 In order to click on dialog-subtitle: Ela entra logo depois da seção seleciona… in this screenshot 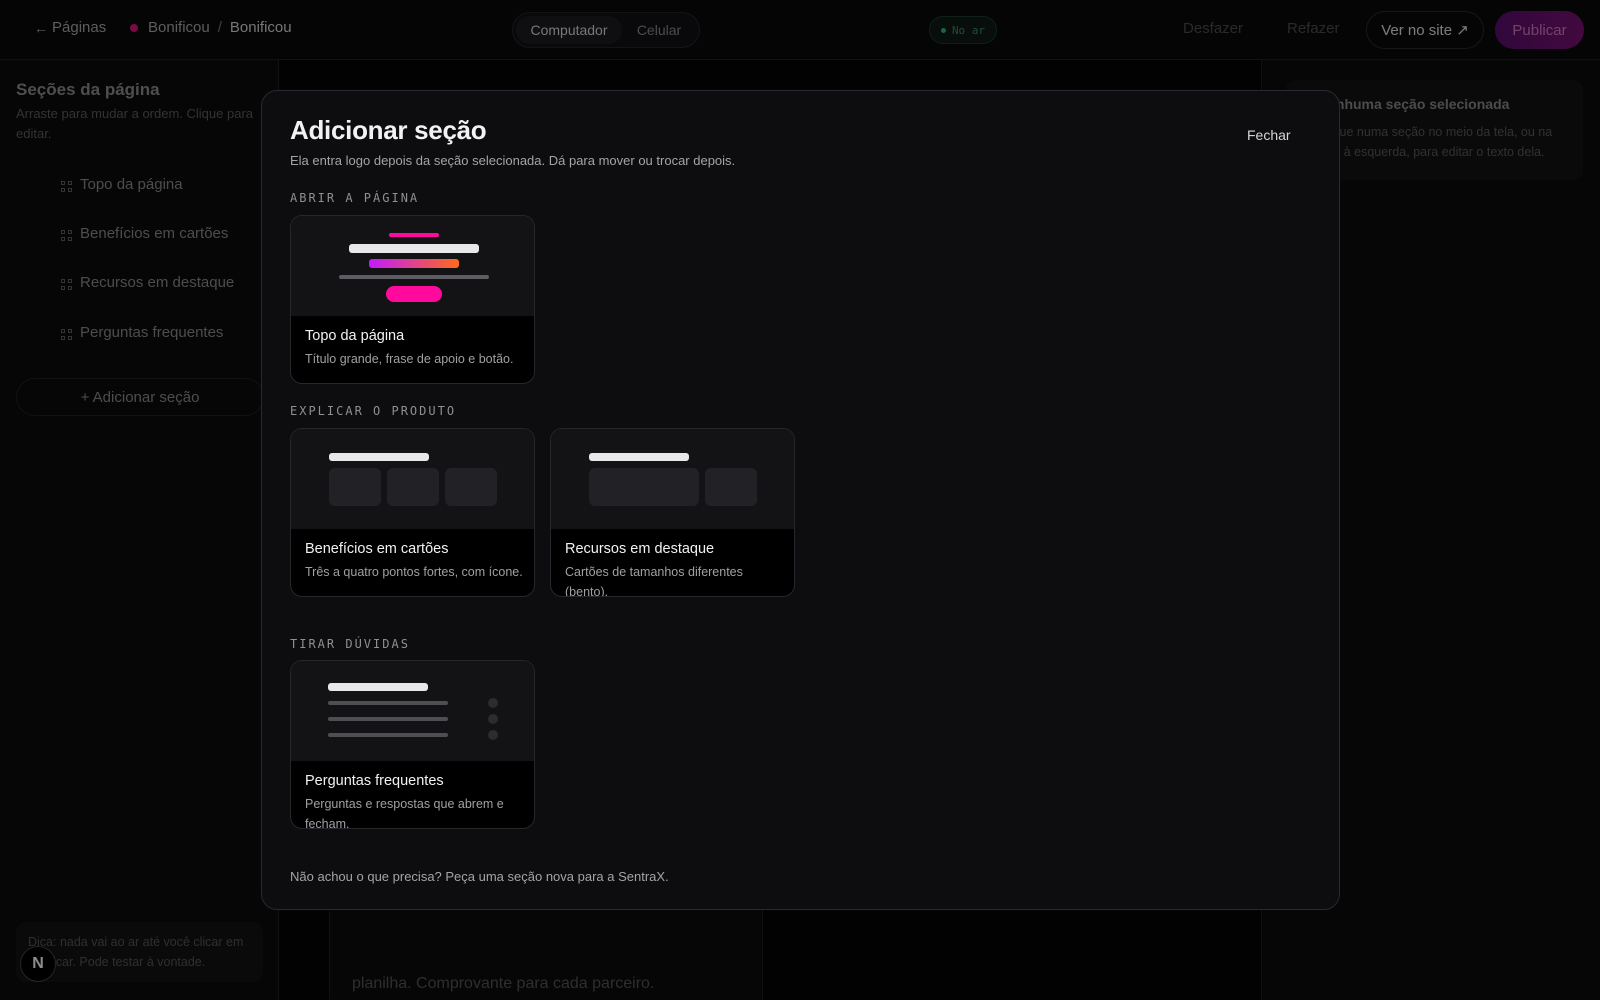, I will do `click(513, 160)`.